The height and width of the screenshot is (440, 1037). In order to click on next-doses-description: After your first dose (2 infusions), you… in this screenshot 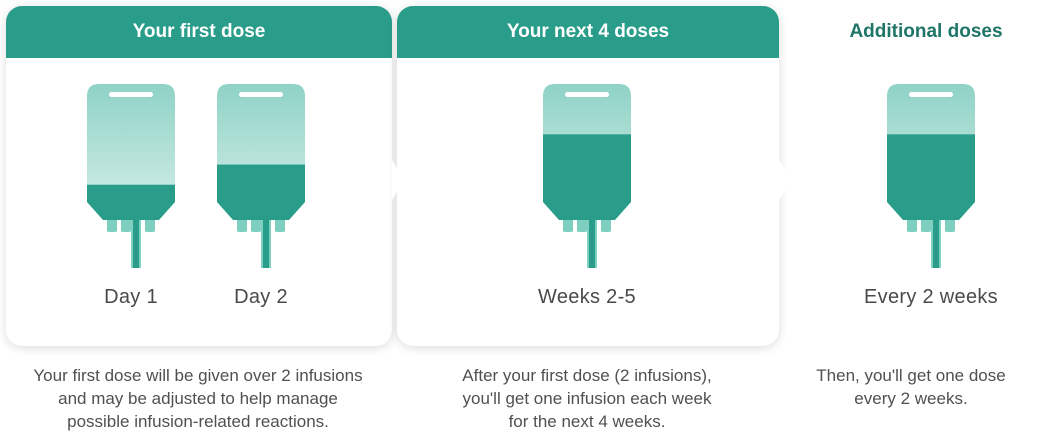, I will do `click(587, 398)`.